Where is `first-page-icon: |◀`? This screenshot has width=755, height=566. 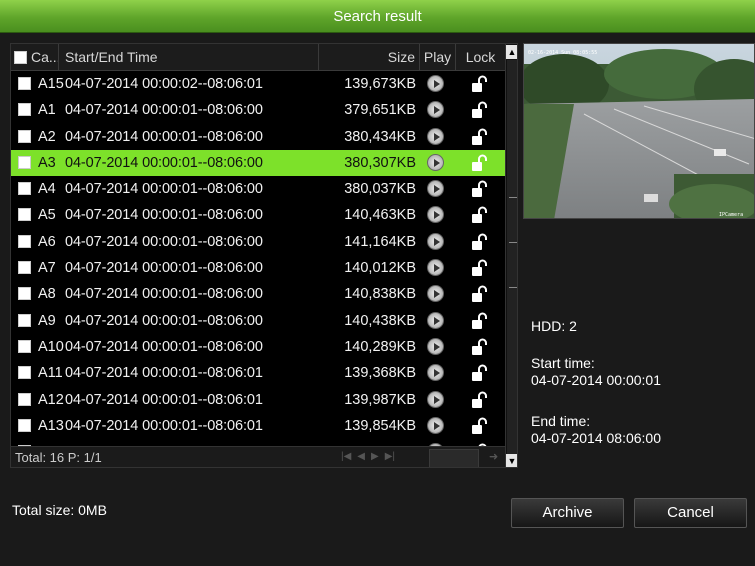
first-page-icon: |◀ is located at coordinates (346, 456).